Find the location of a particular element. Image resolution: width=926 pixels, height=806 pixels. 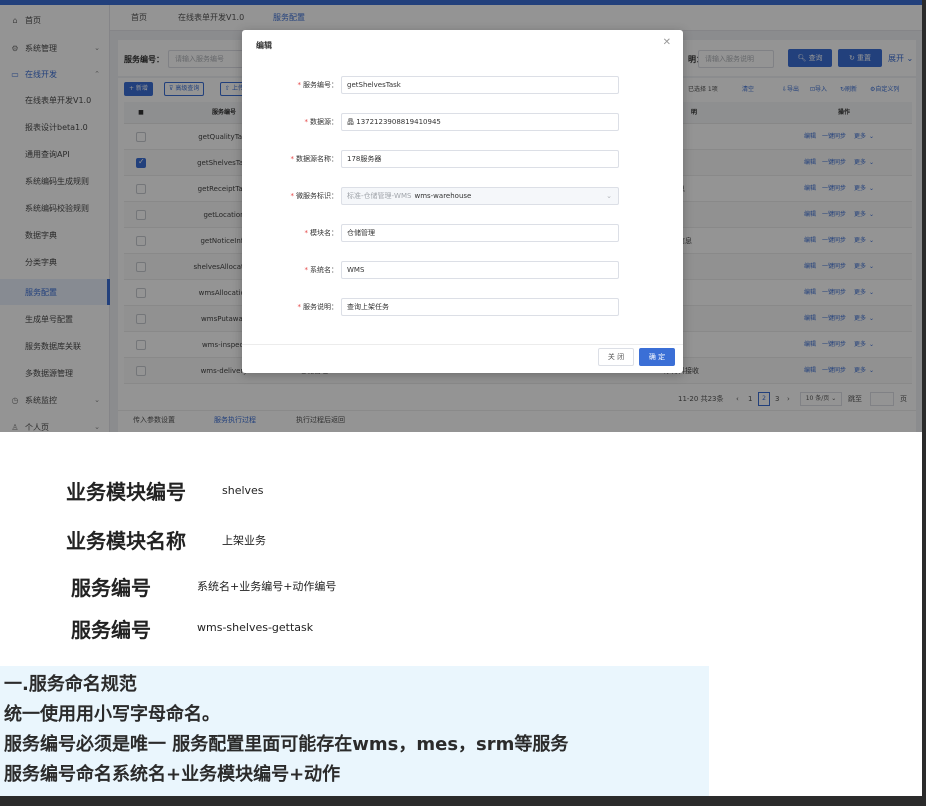

system-name-input: WMS is located at coordinates (480, 270).